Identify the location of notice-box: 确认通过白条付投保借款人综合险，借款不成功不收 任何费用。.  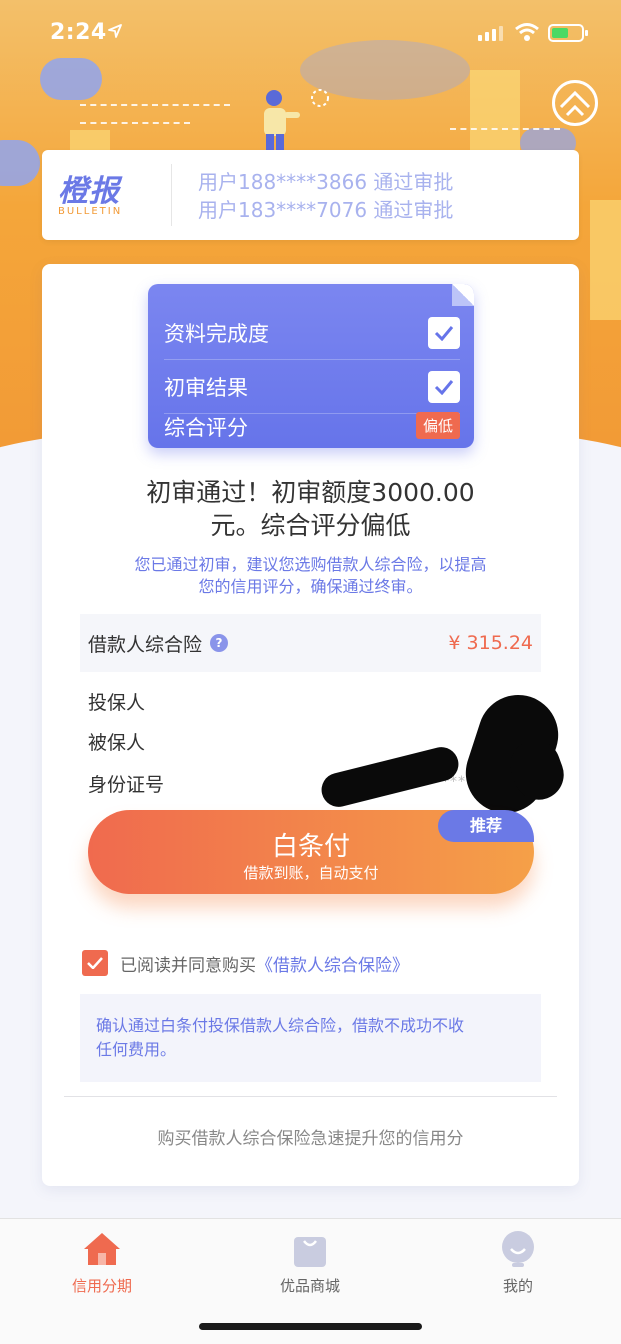
(310, 1038).